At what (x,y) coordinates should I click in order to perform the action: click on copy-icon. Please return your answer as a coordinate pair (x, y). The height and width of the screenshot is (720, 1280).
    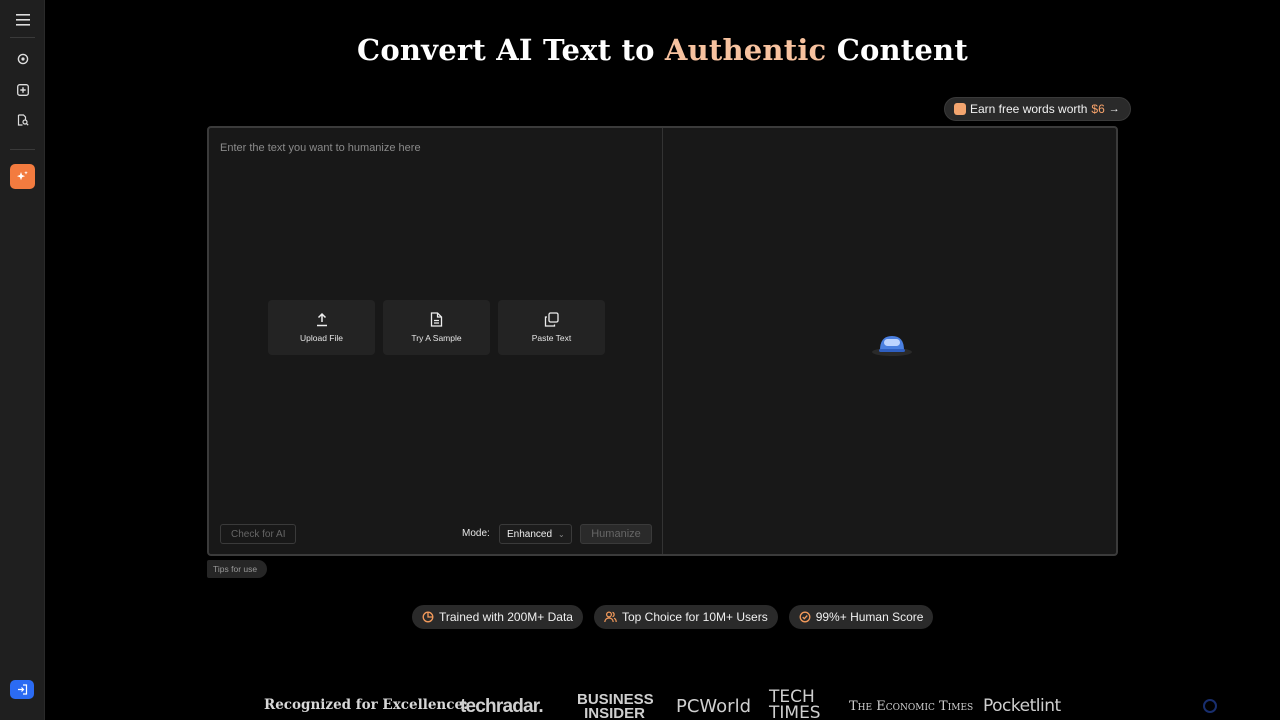
    Looking at the image, I should click on (551, 319).